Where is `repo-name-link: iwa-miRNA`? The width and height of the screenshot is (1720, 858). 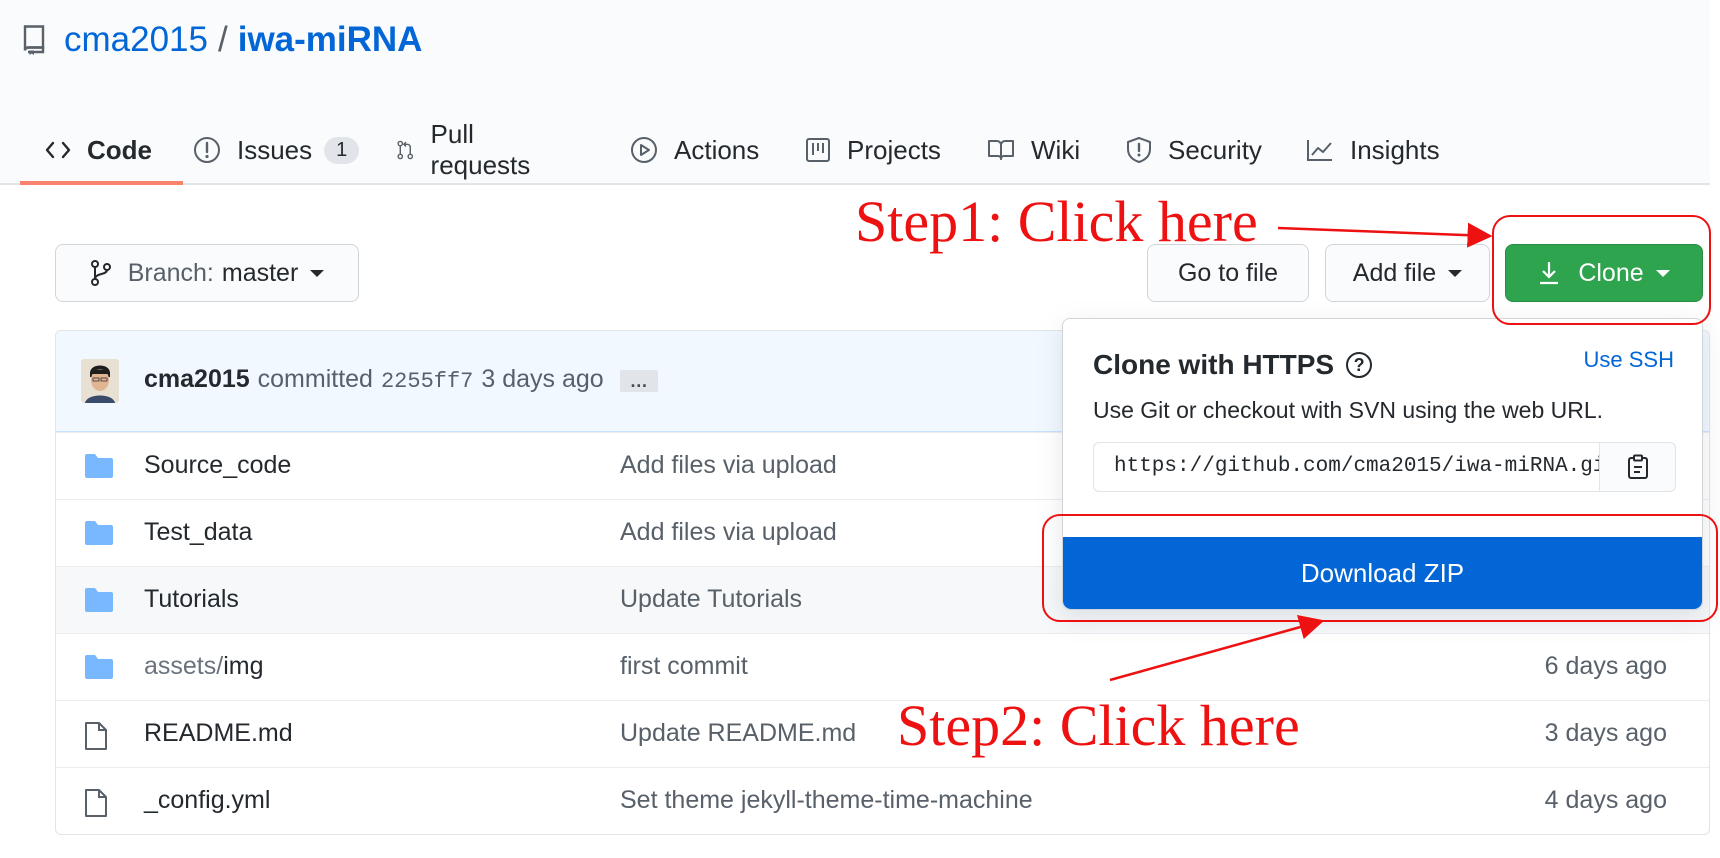
repo-name-link: iwa-miRNA is located at coordinates (330, 40).